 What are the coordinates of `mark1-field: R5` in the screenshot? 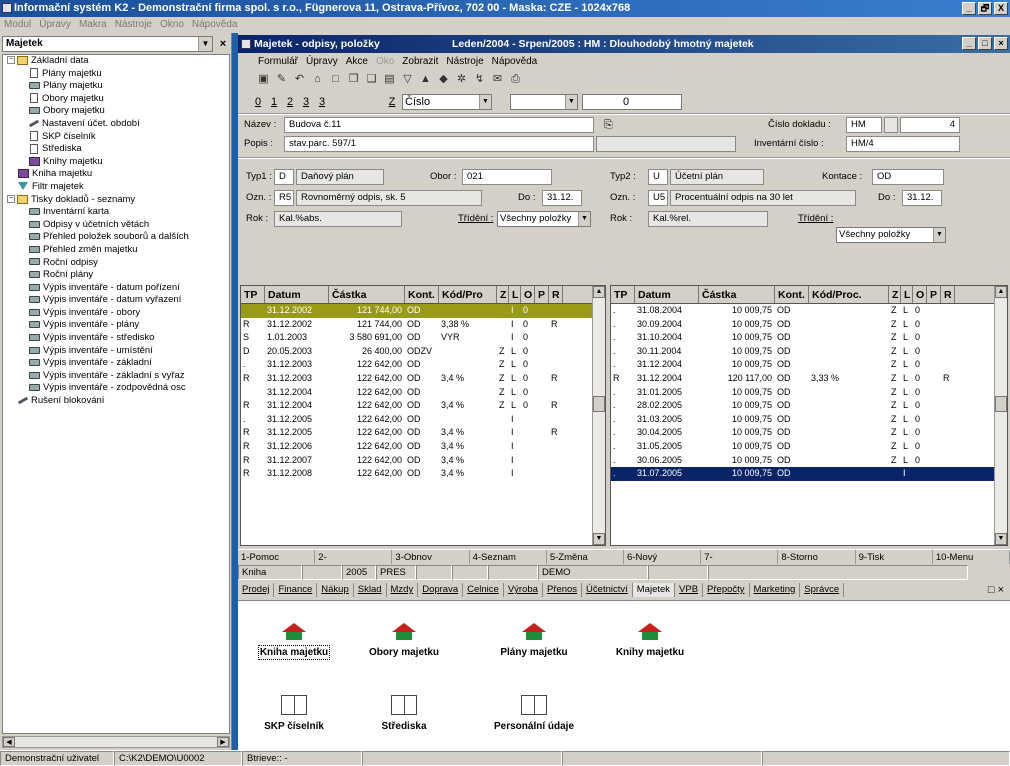 It's located at (284, 198).